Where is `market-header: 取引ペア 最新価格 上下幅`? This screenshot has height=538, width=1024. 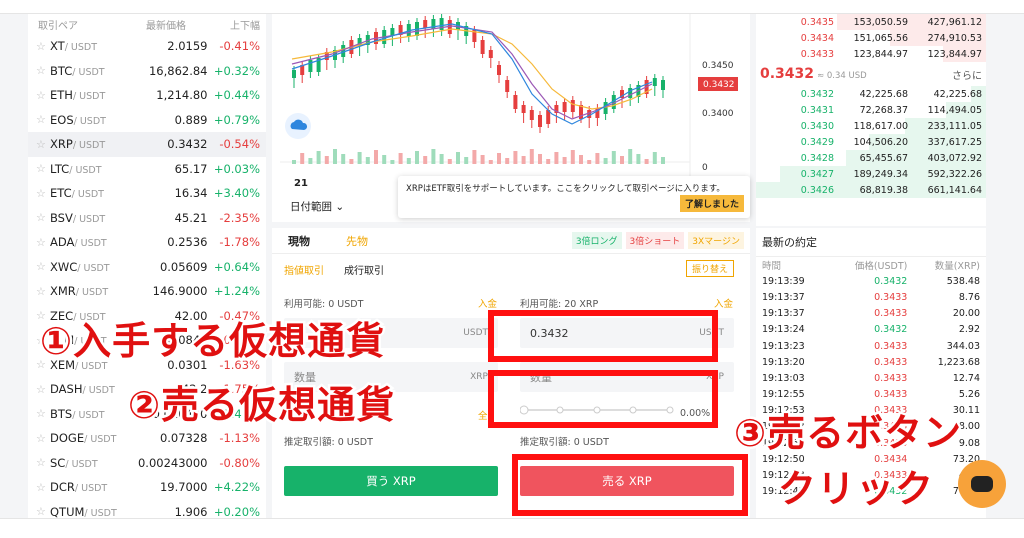 market-header: 取引ペア 最新価格 上下幅 is located at coordinates (147, 24).